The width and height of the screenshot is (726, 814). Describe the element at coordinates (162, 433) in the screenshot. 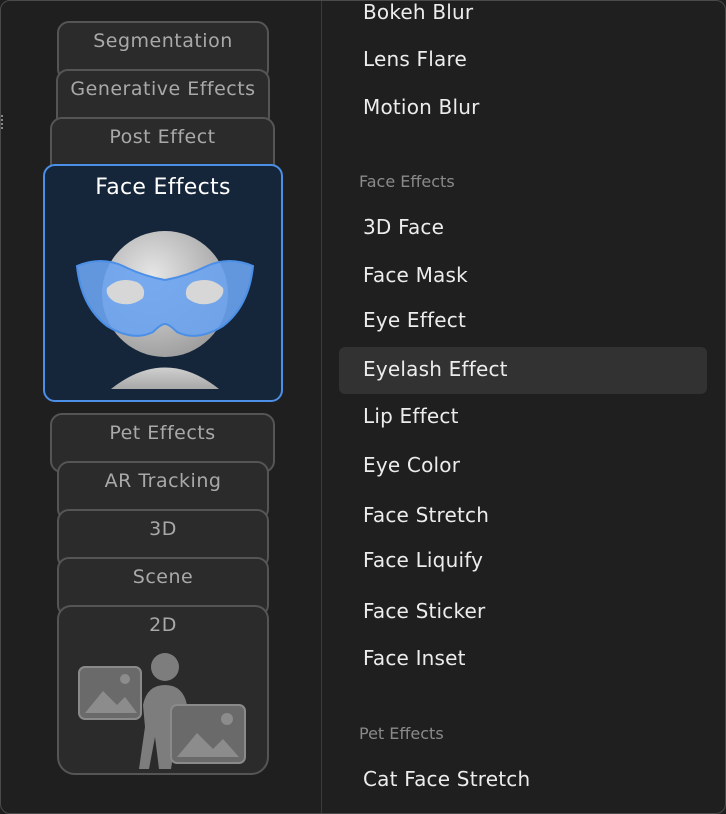

I see `category-label: Pet Effects` at that location.